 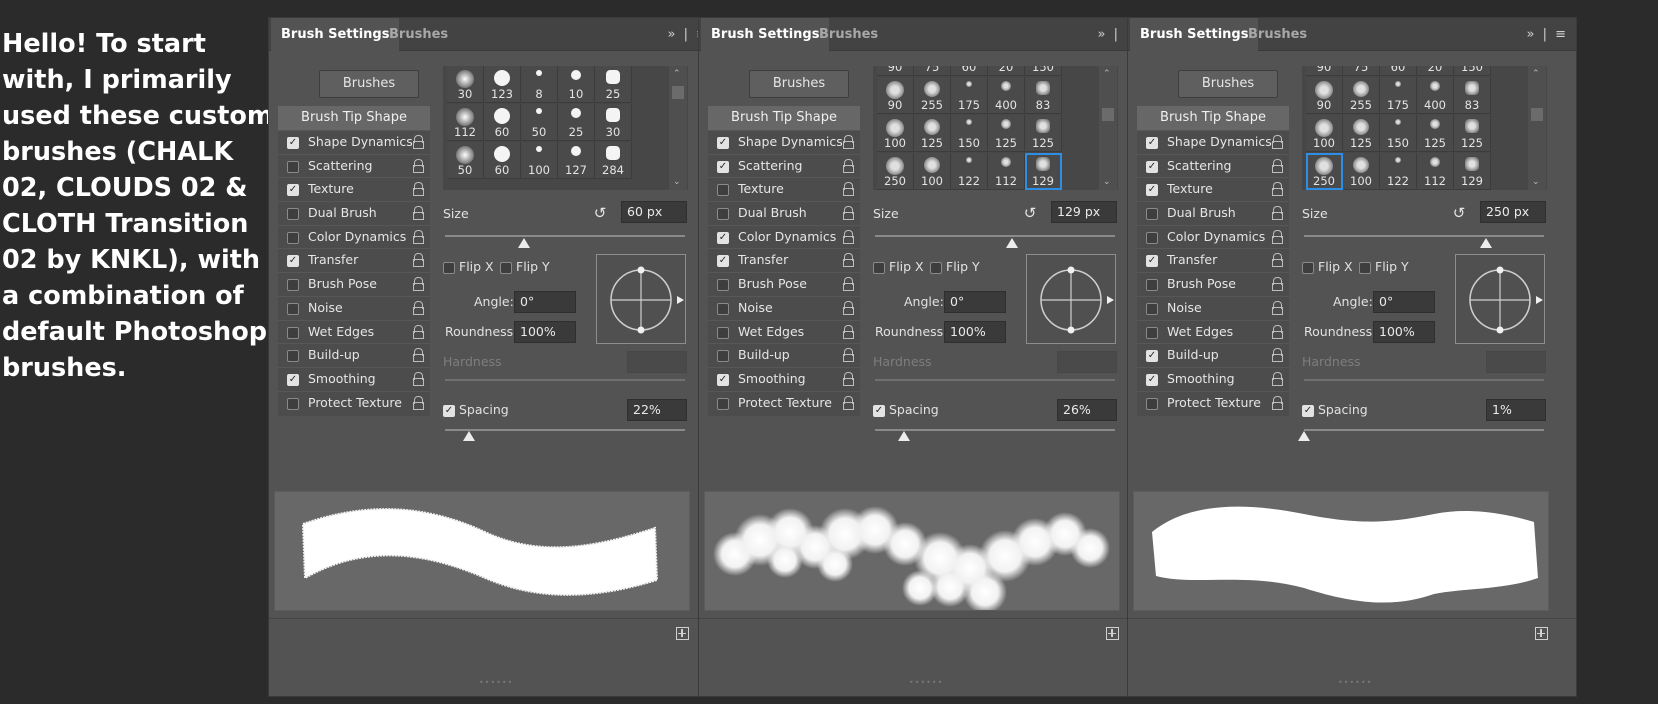 I want to click on angle-roundness-dial, so click(x=1500, y=299).